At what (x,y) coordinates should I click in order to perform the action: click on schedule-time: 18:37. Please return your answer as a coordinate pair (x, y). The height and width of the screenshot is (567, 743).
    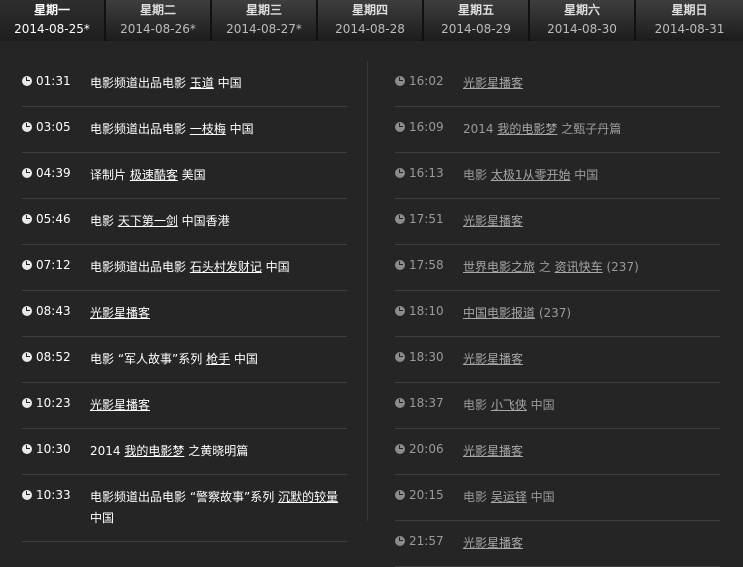
    Looking at the image, I should click on (419, 403).